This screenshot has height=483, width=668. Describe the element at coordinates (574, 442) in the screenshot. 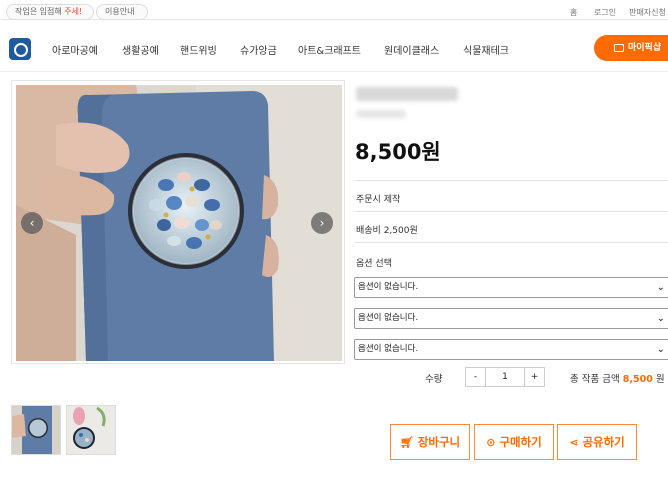

I see `share-icon: ⋖` at that location.